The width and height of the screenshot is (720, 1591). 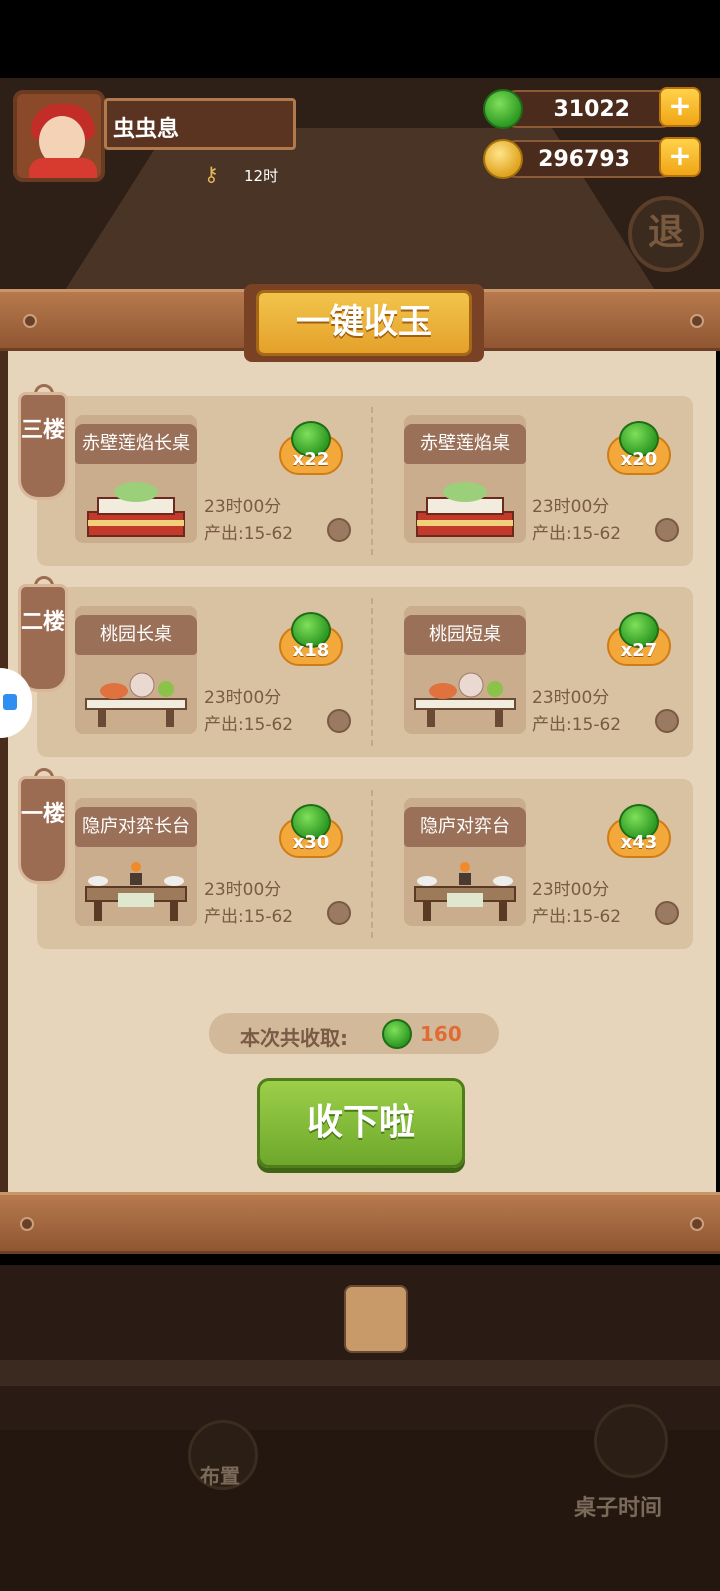 I want to click on peach-garden-long-table-art, so click(x=136, y=699).